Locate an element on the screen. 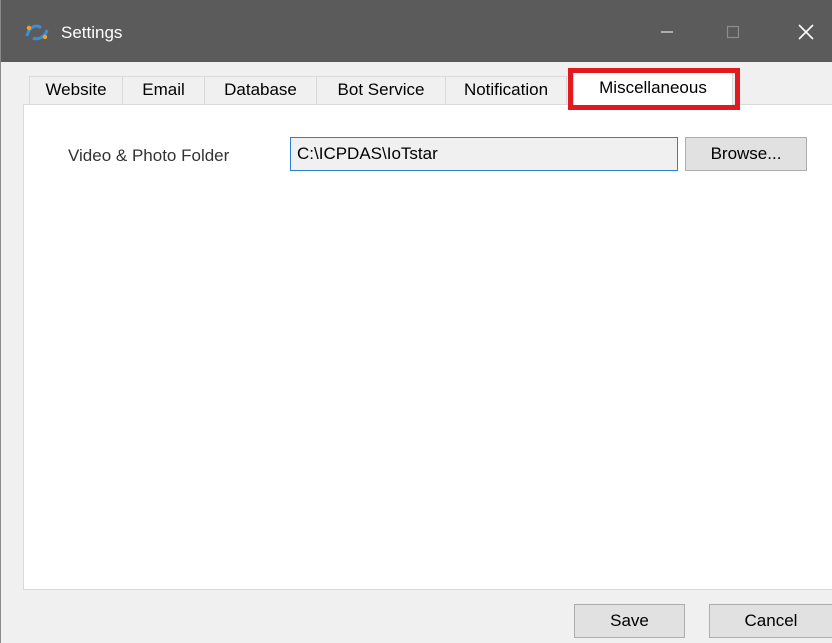 The width and height of the screenshot is (832, 643). iotstar-logo-icon is located at coordinates (37, 32).